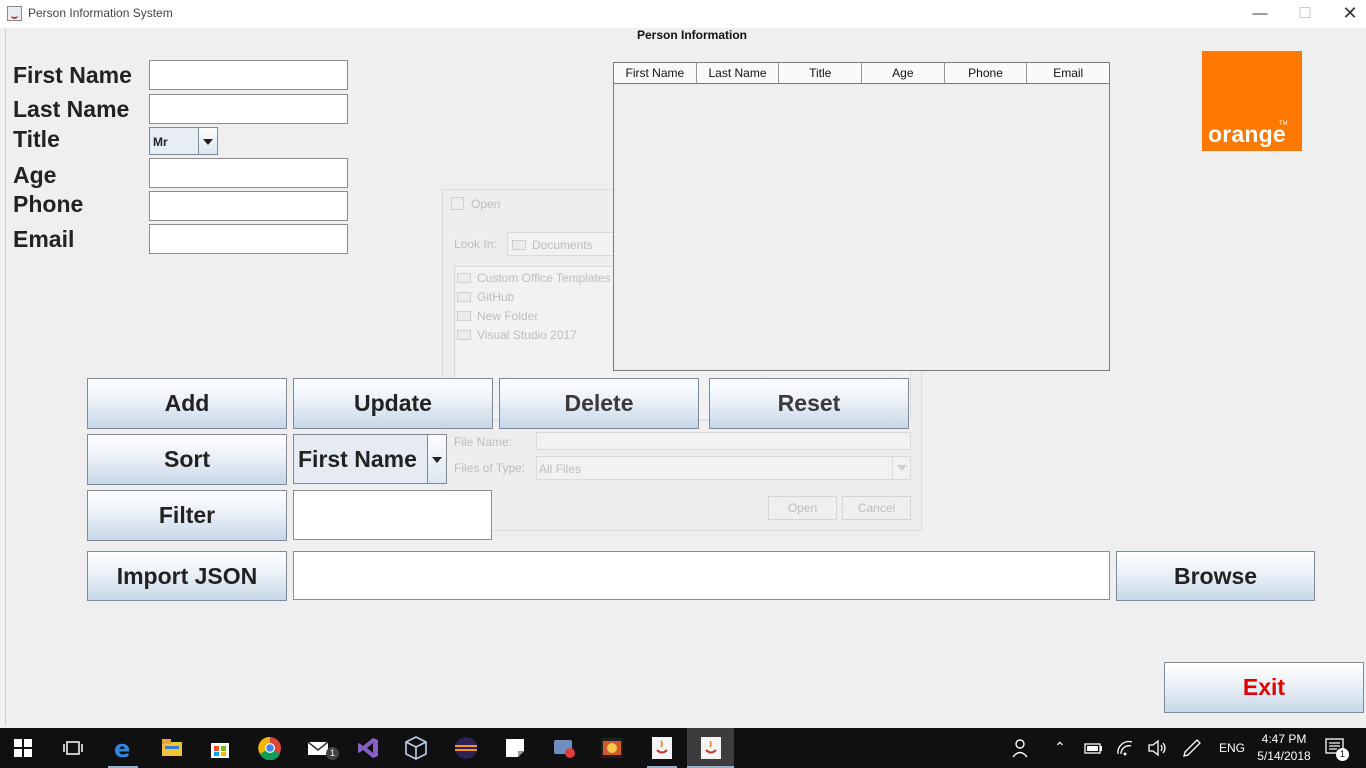 This screenshot has height=768, width=1366. What do you see at coordinates (723, 468) in the screenshot?
I see `files-of-type-select: All Files` at bounding box center [723, 468].